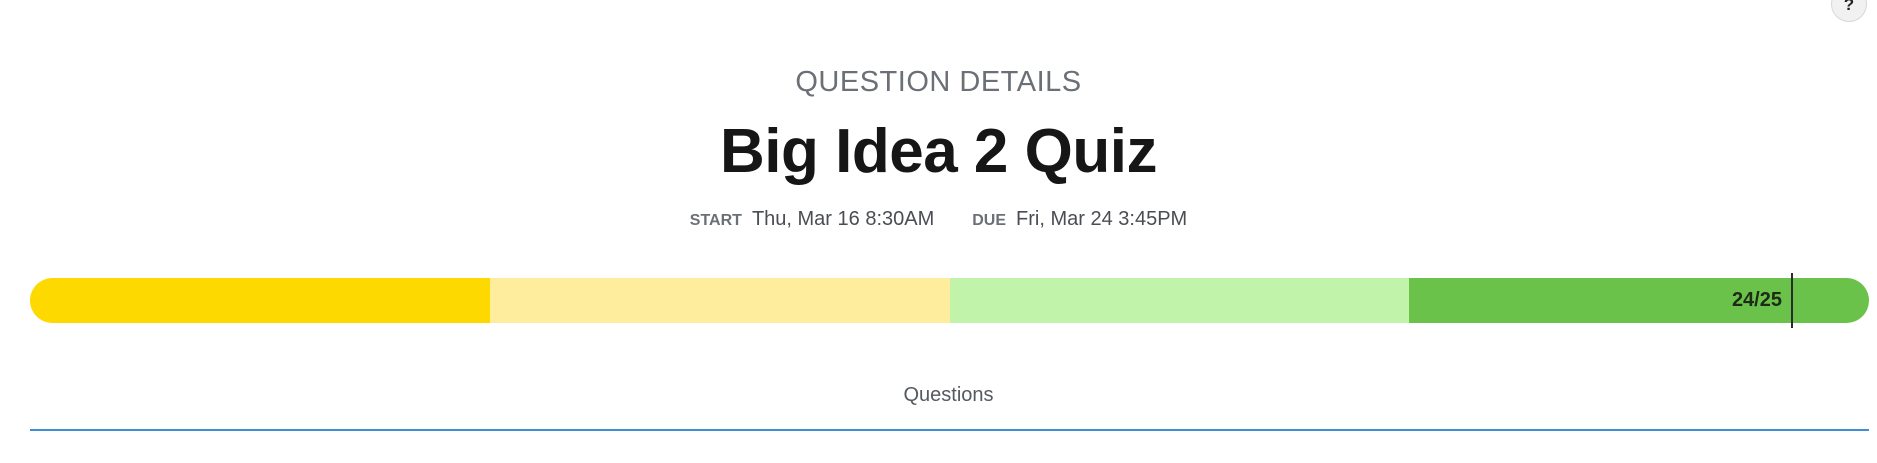 Image resolution: width=1877 pixels, height=463 pixels. What do you see at coordinates (843, 219) in the screenshot?
I see `start-value: Thu, Mar 16 8:30AM` at bounding box center [843, 219].